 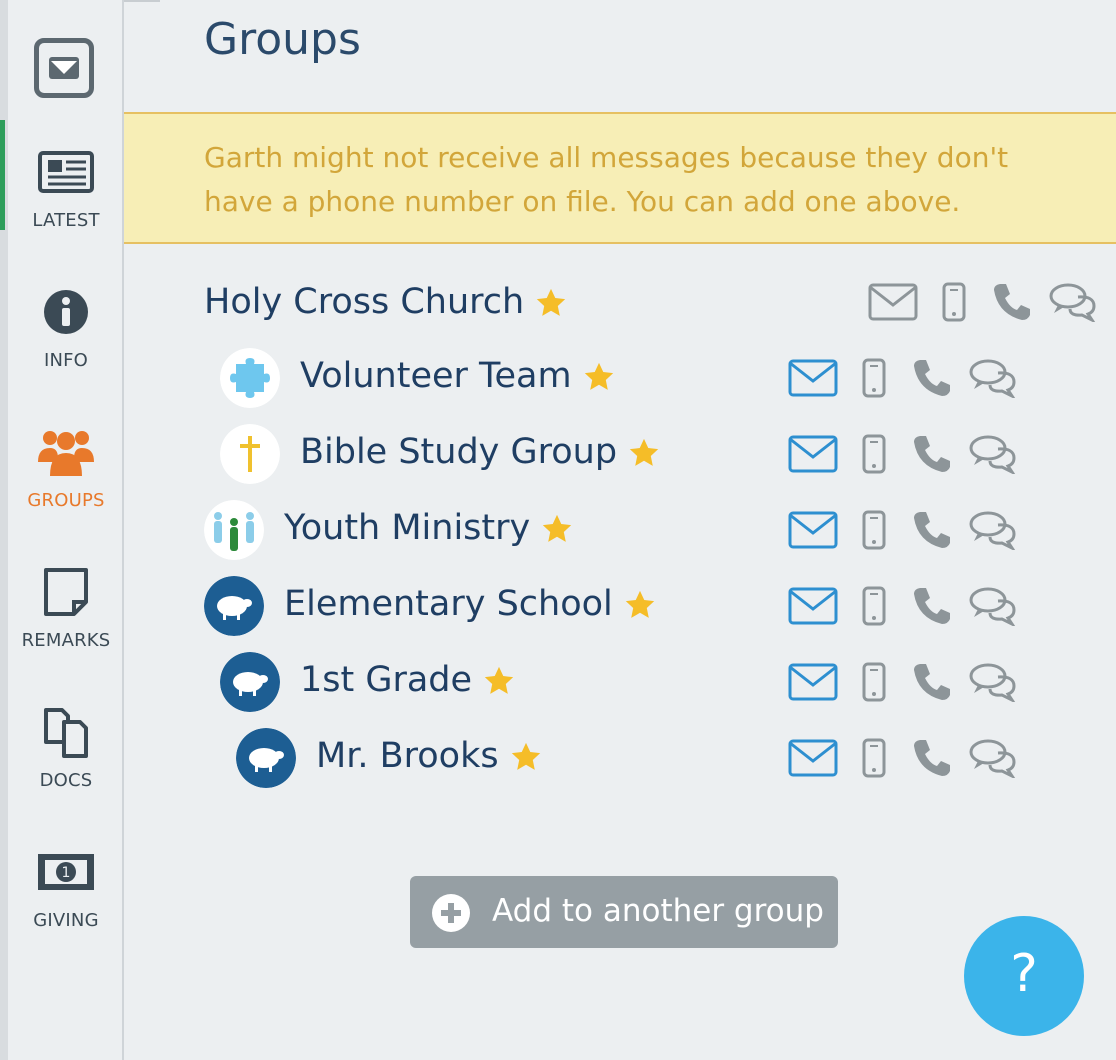 What do you see at coordinates (66, 478) in the screenshot?
I see `sidebar-item-groups: GROUPS` at bounding box center [66, 478].